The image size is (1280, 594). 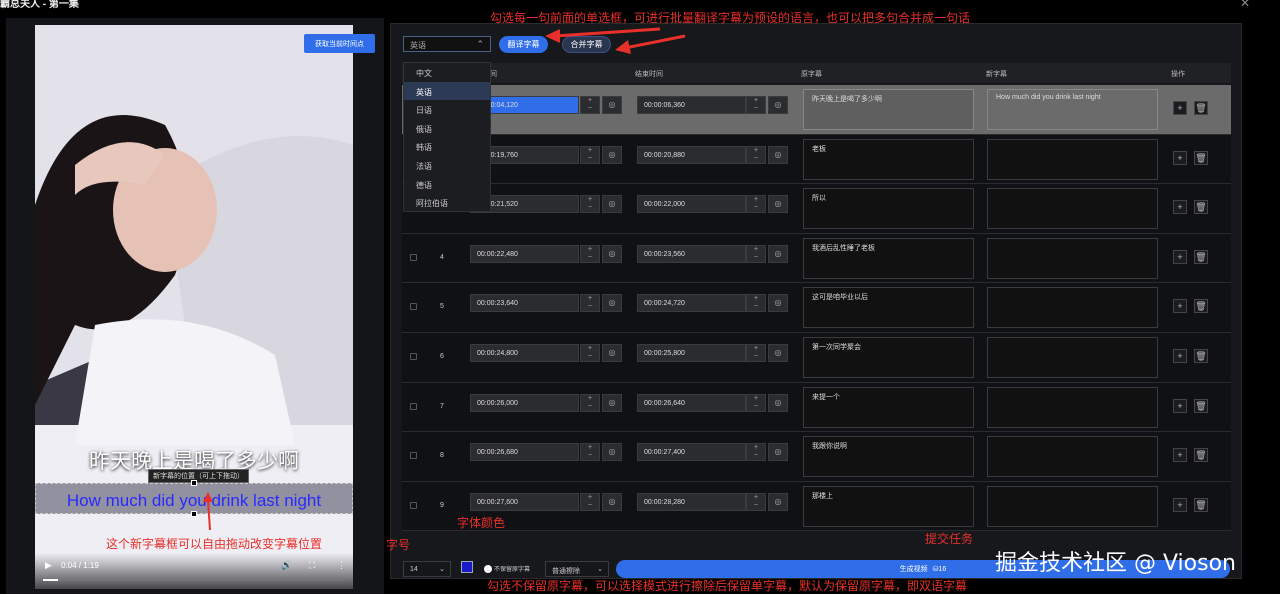 I want to click on get-current-time-button: 获取当前时间点, so click(x=339, y=43).